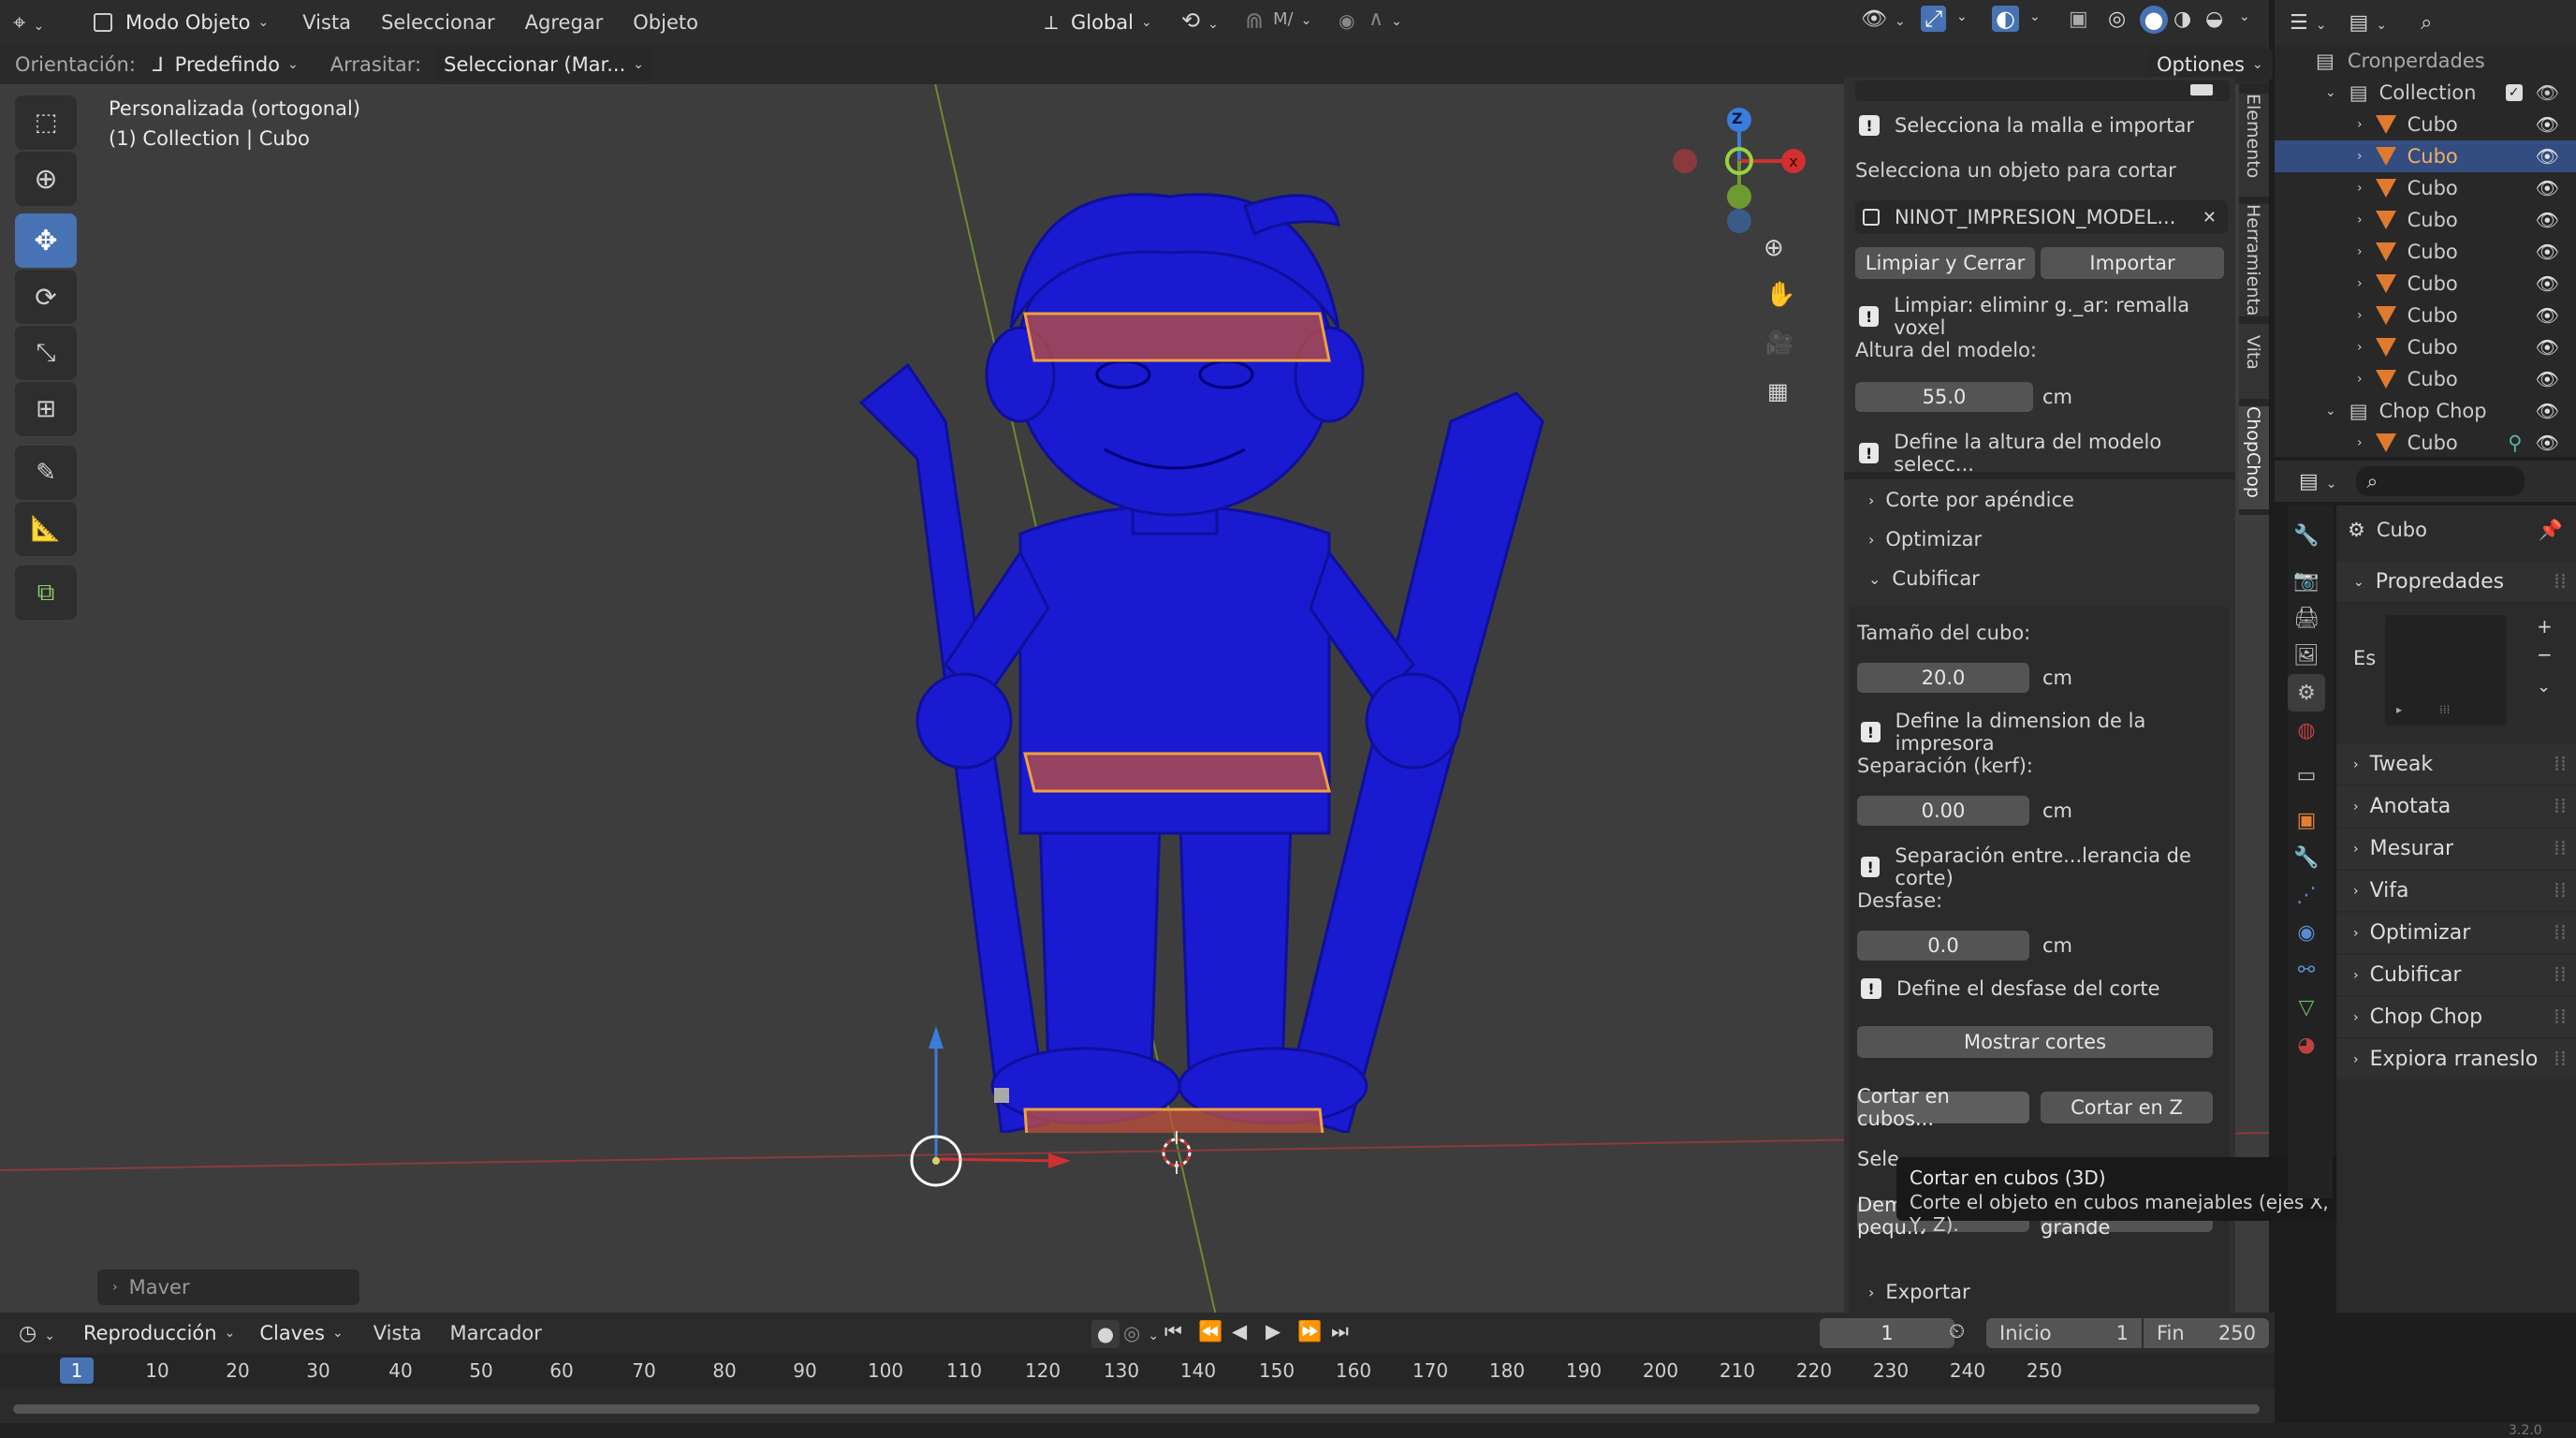  Describe the element at coordinates (564, 22) in the screenshot. I see `menu-agregar: Agregar` at that location.